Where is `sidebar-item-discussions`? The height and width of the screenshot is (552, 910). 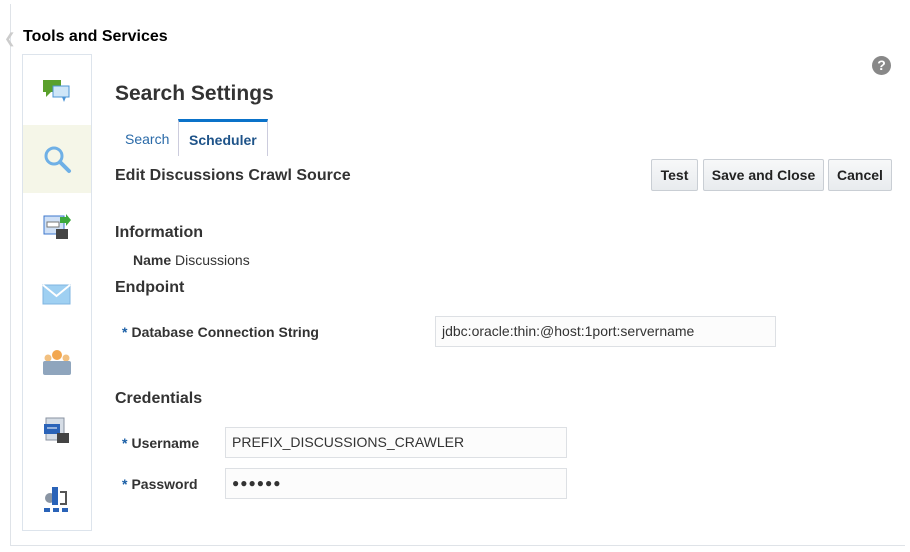
sidebar-item-discussions is located at coordinates (57, 91).